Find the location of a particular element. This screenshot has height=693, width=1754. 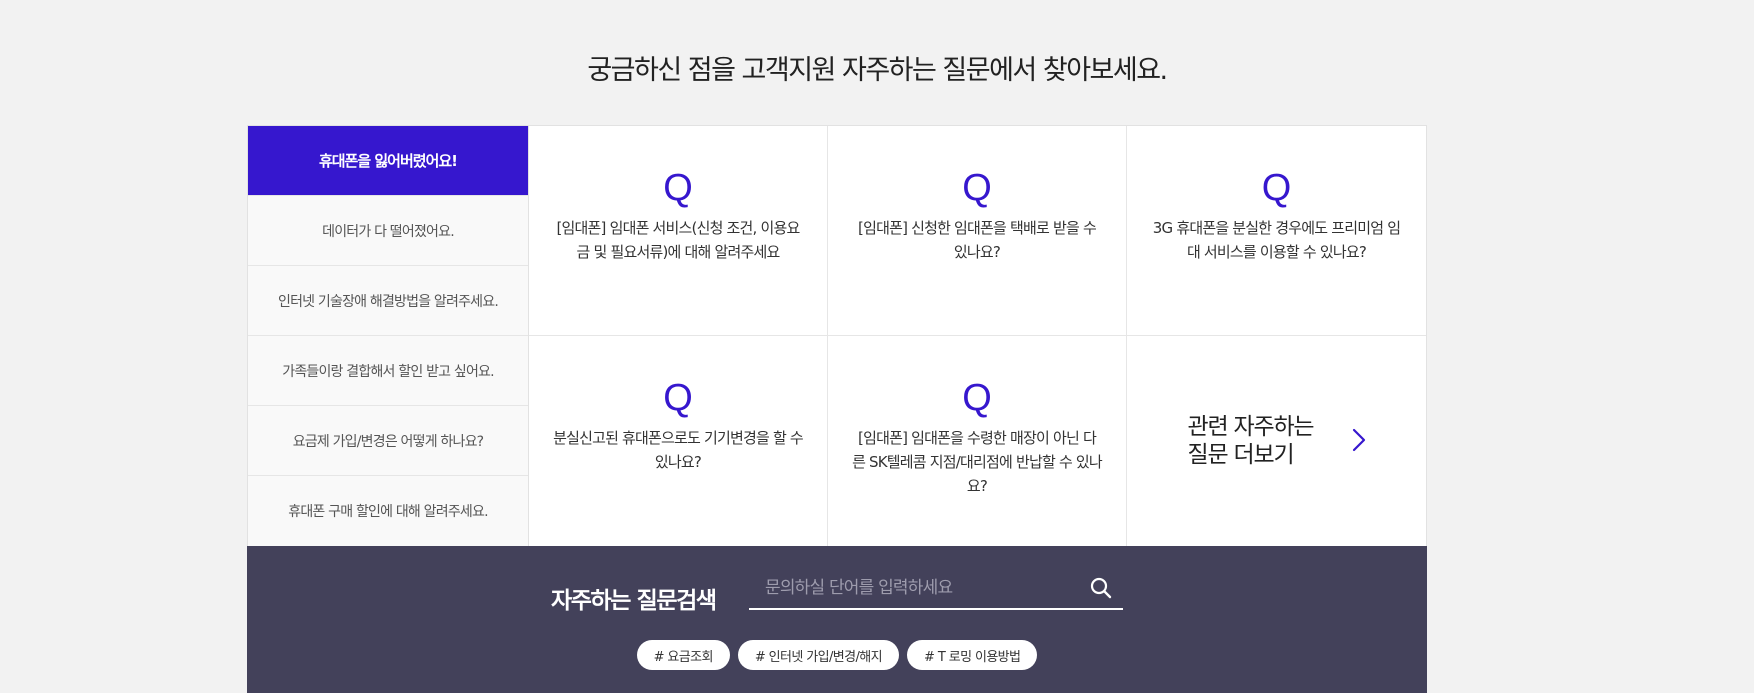

menu-item-family-discount: 가족들이랑 결합해서 할인 받고 싶어요. is located at coordinates (388, 371).